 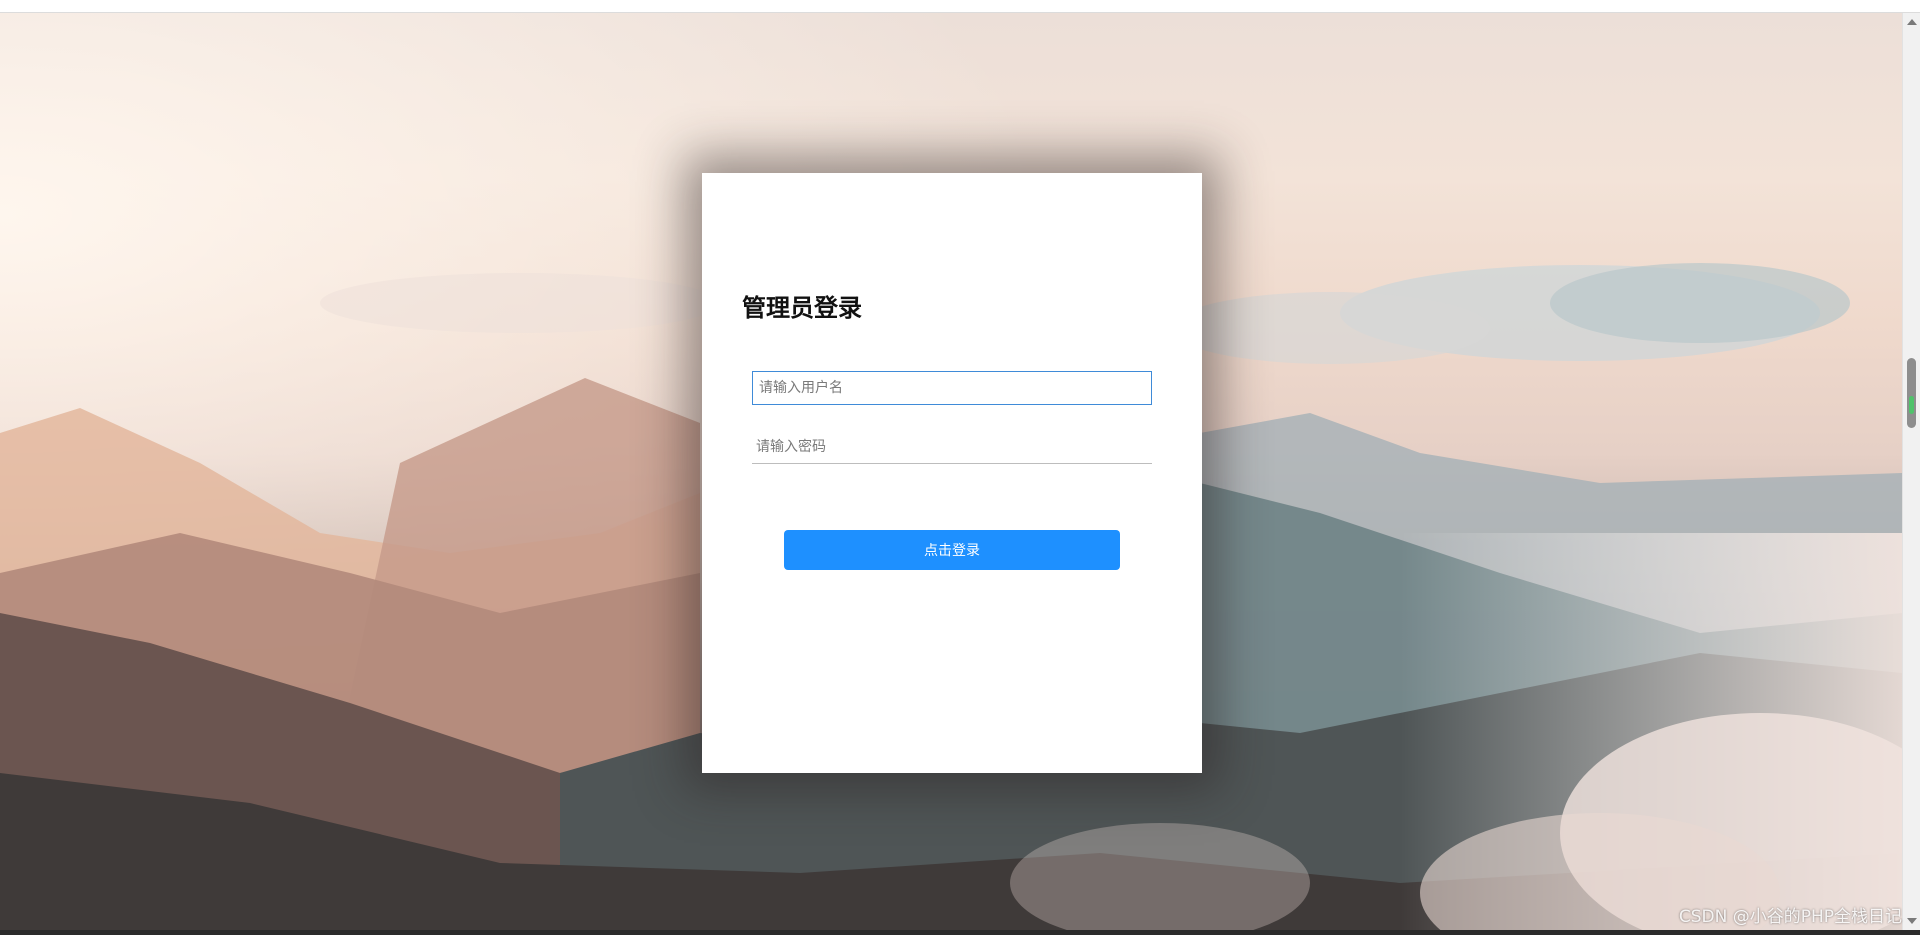 I want to click on browser-bottom-strip, so click(x=960, y=932).